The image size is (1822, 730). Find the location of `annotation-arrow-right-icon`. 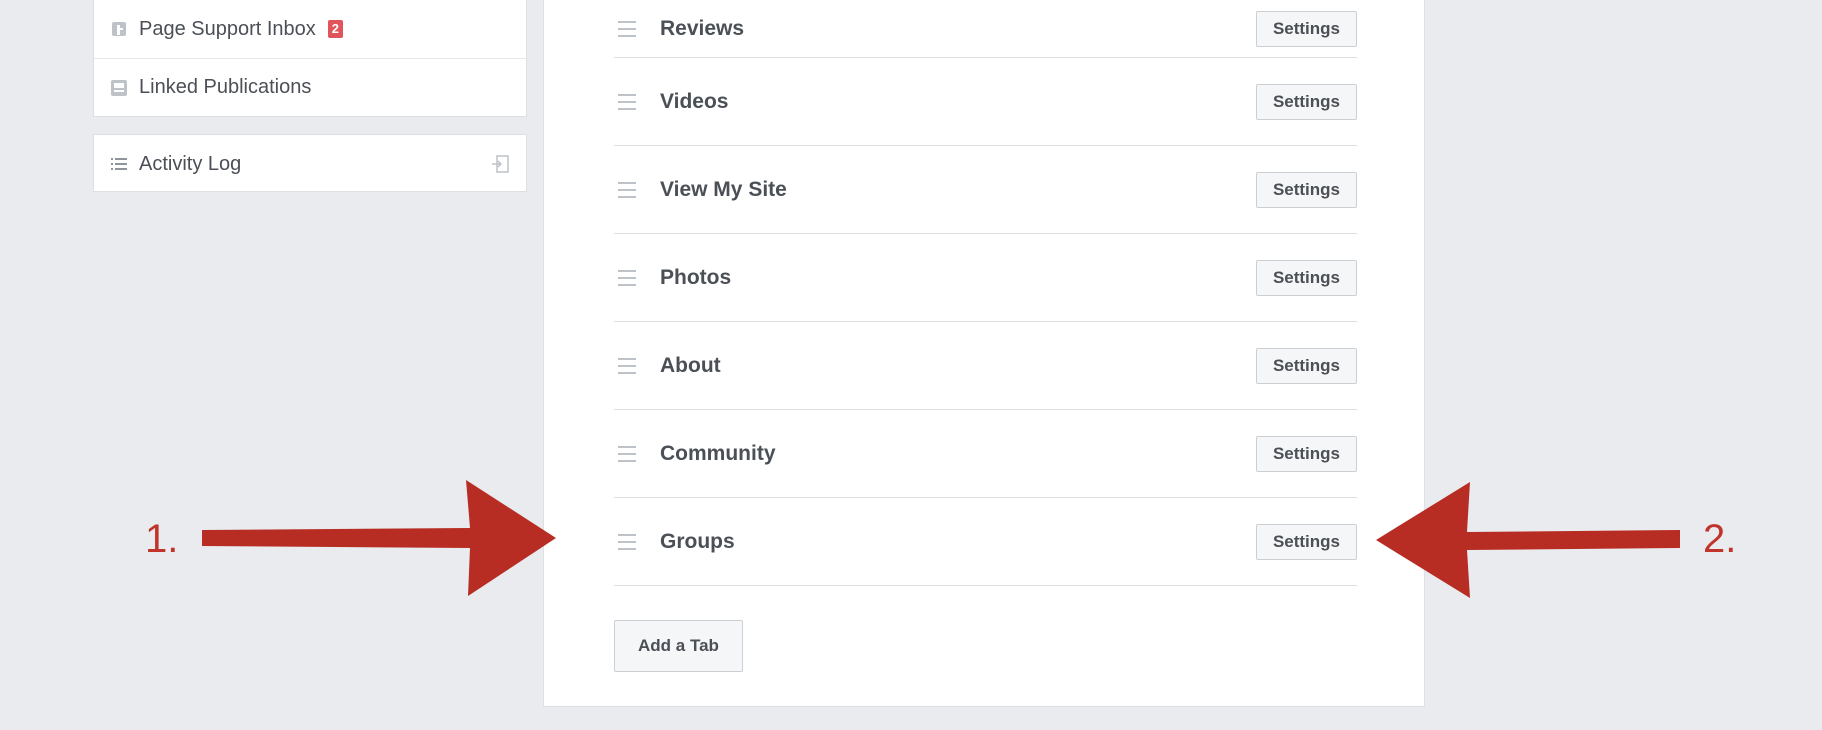

annotation-arrow-right-icon is located at coordinates (379, 538).